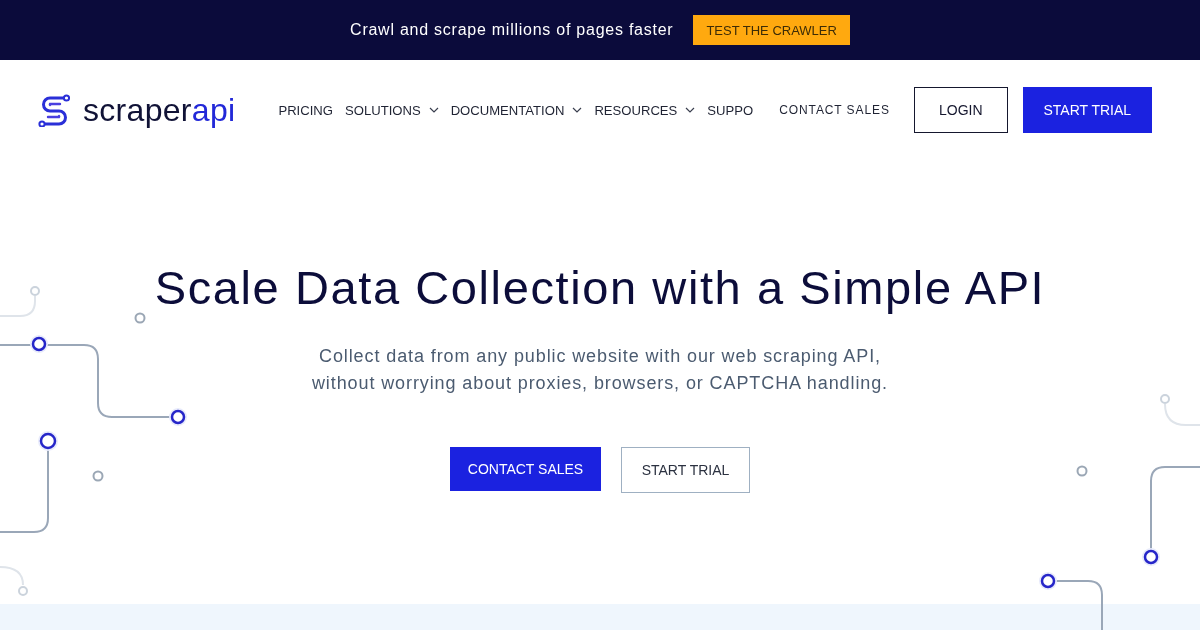  I want to click on test-crawler-button: TEST THE CRAWLER, so click(771, 30).